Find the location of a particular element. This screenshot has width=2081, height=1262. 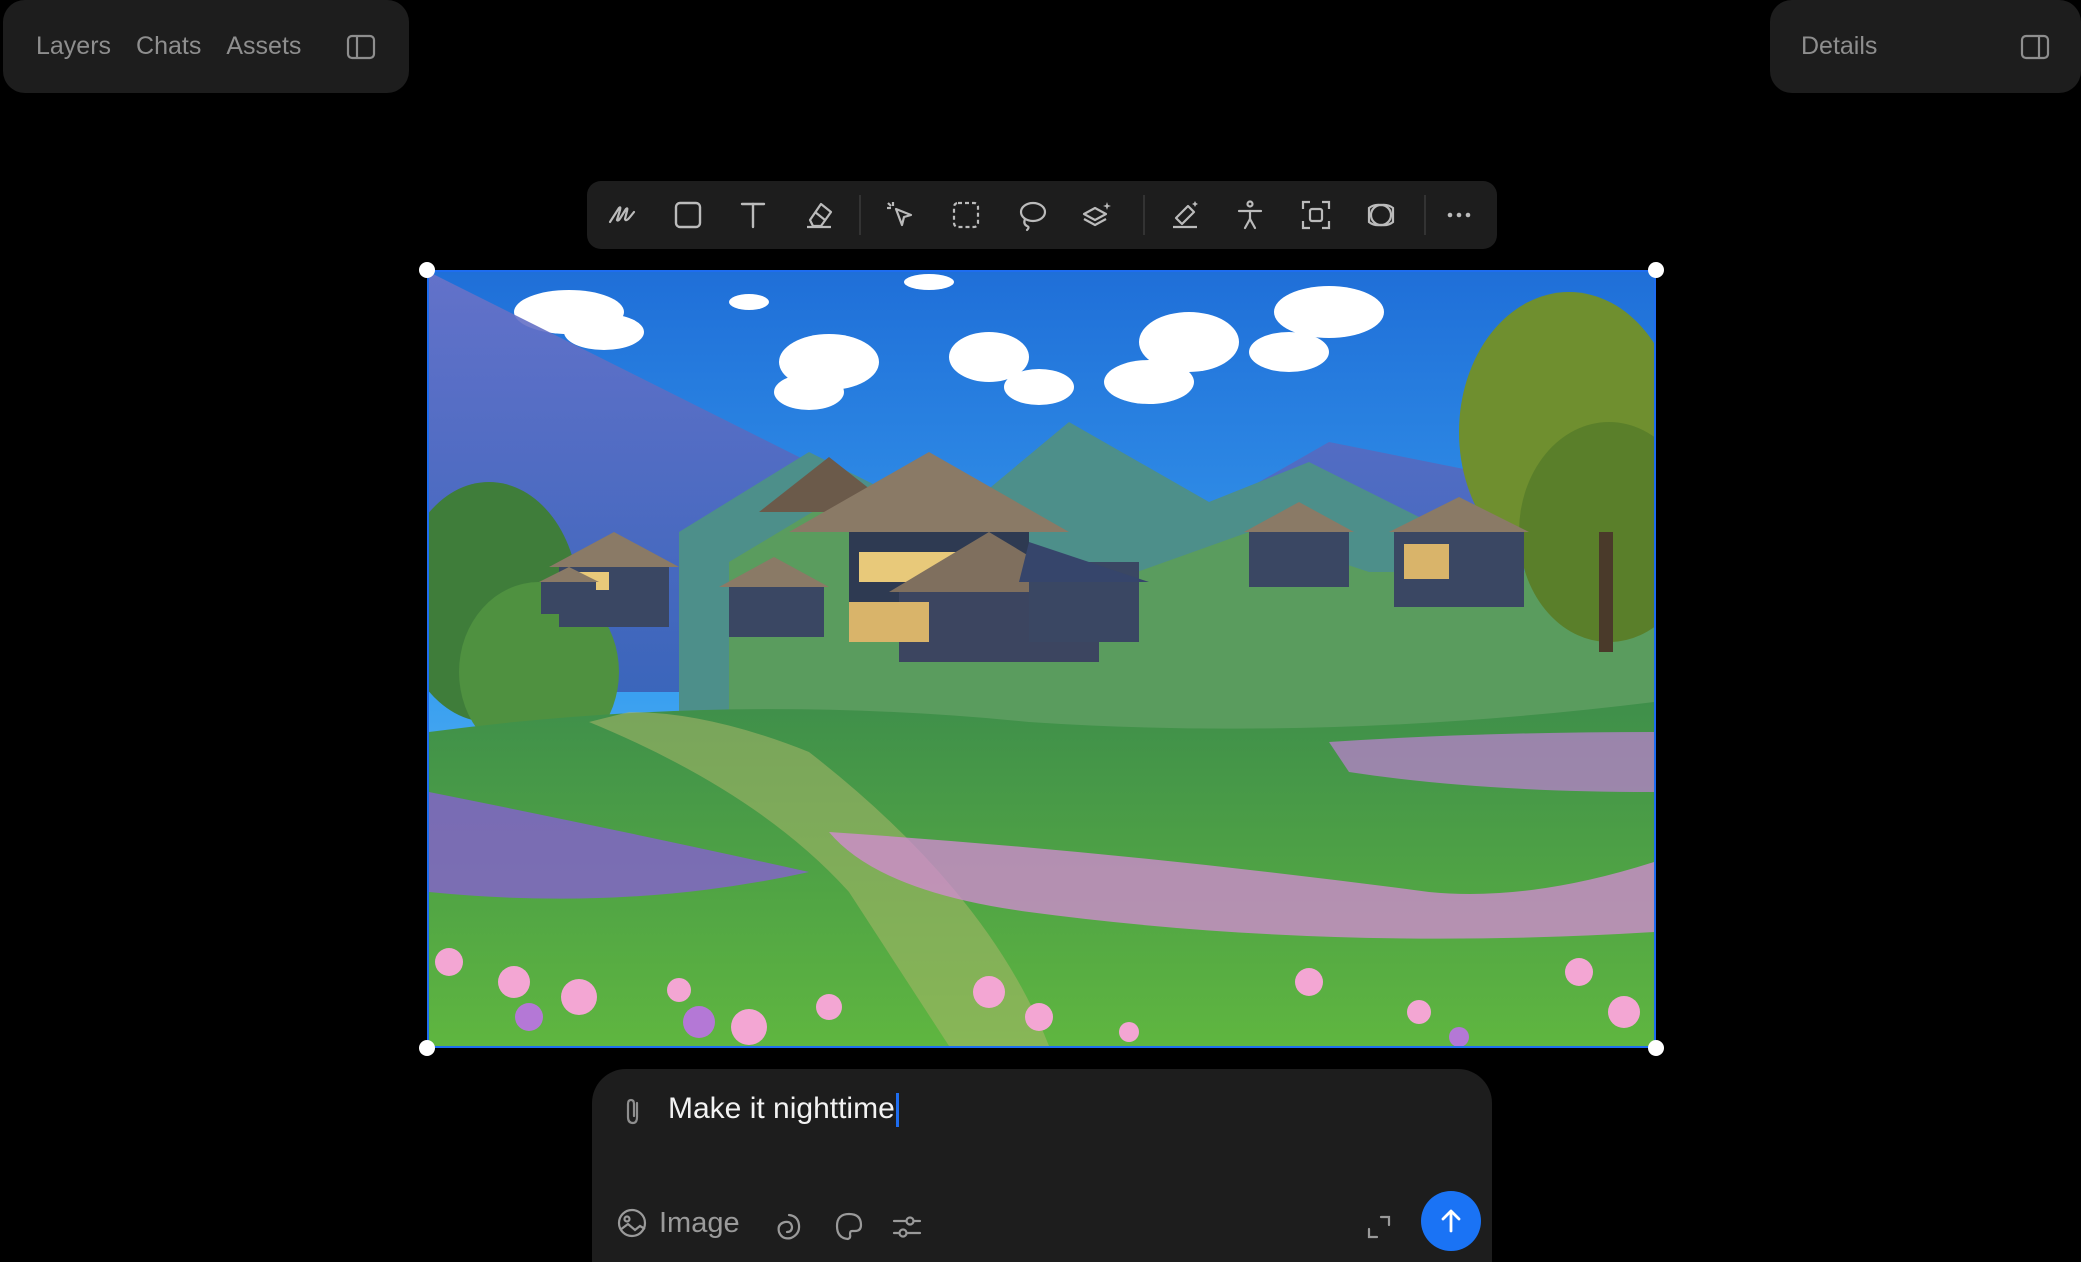

brush-magic-icon is located at coordinates (1185, 215).